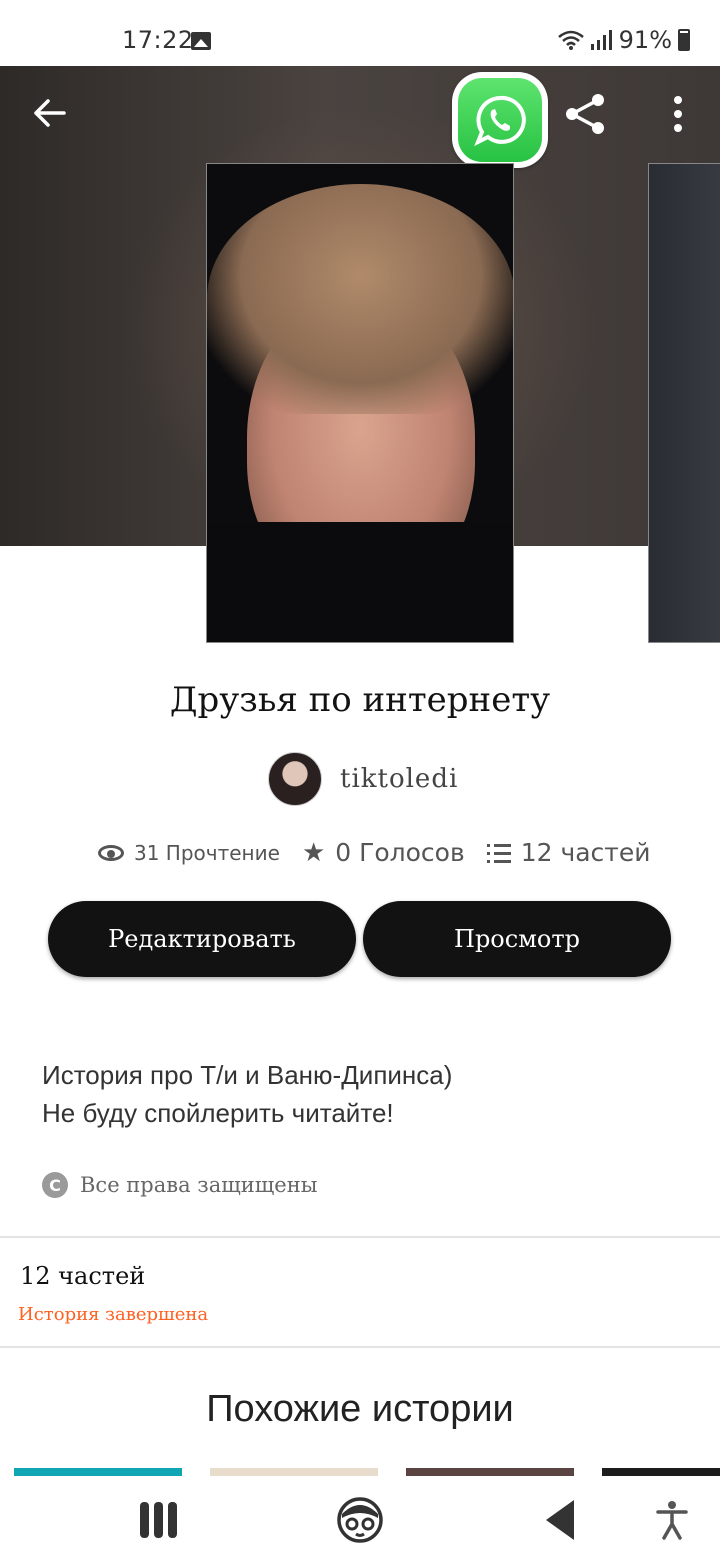 The height and width of the screenshot is (1560, 720). I want to click on cover-hair, so click(360, 299).